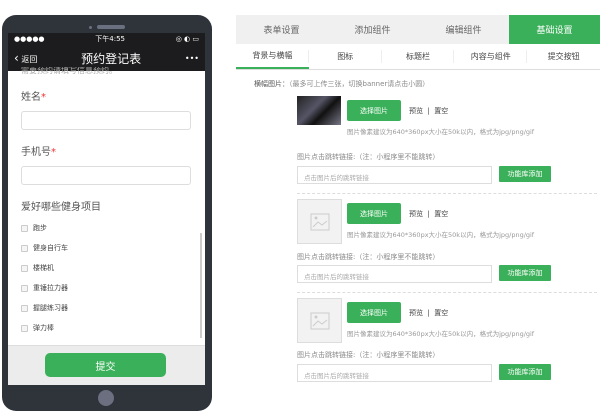 The width and height of the screenshot is (600, 412). I want to click on field-label-name: 姓名*, so click(33, 97).